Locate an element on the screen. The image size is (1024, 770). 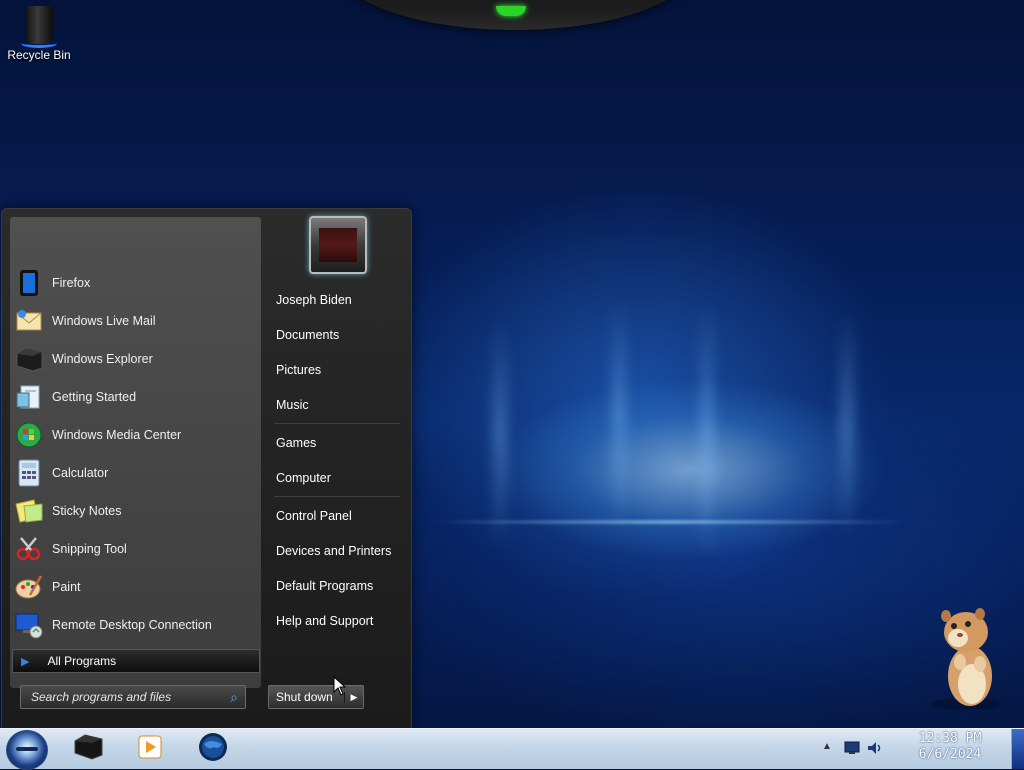
program-label: Firefox is located at coordinates (71, 283).